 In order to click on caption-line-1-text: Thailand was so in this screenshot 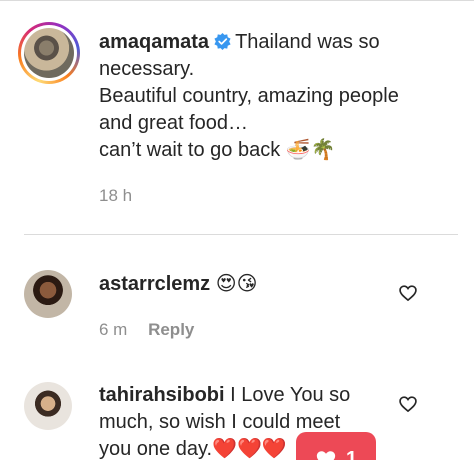, I will do `click(307, 42)`.